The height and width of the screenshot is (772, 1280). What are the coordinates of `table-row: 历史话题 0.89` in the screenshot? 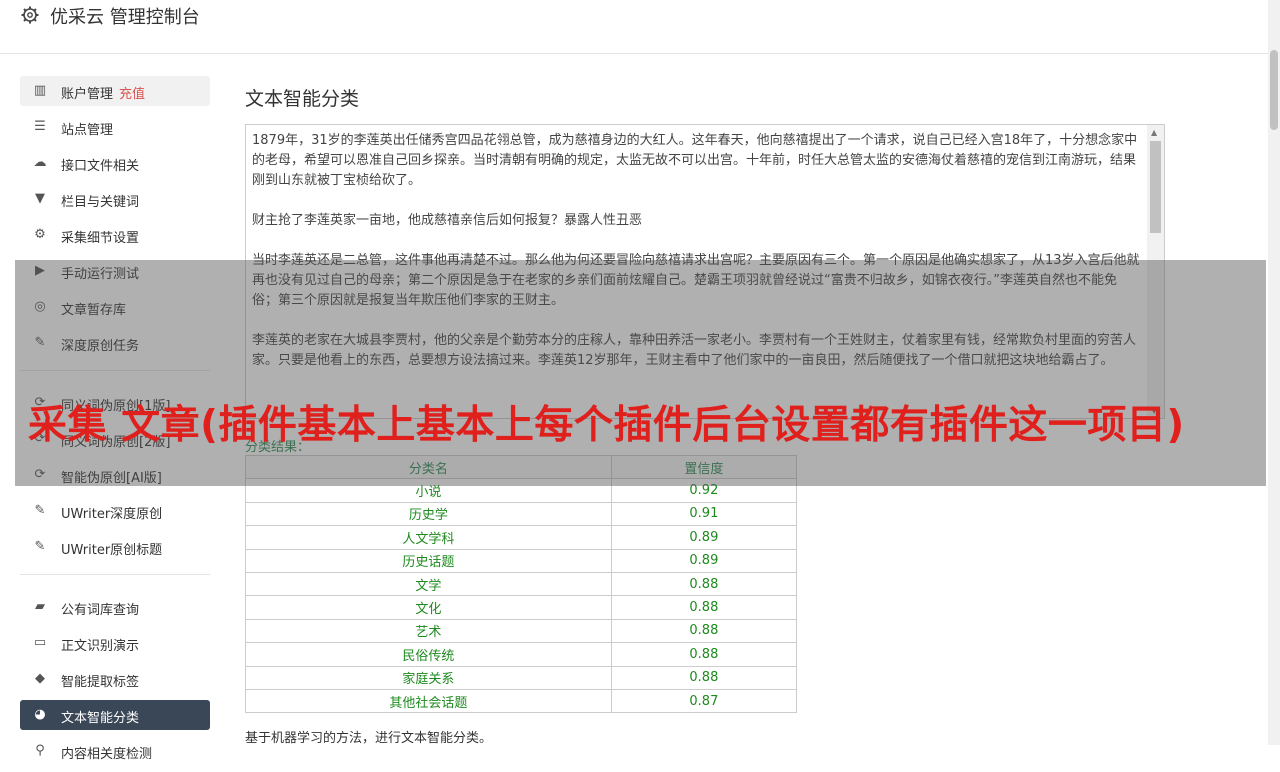 It's located at (521, 560).